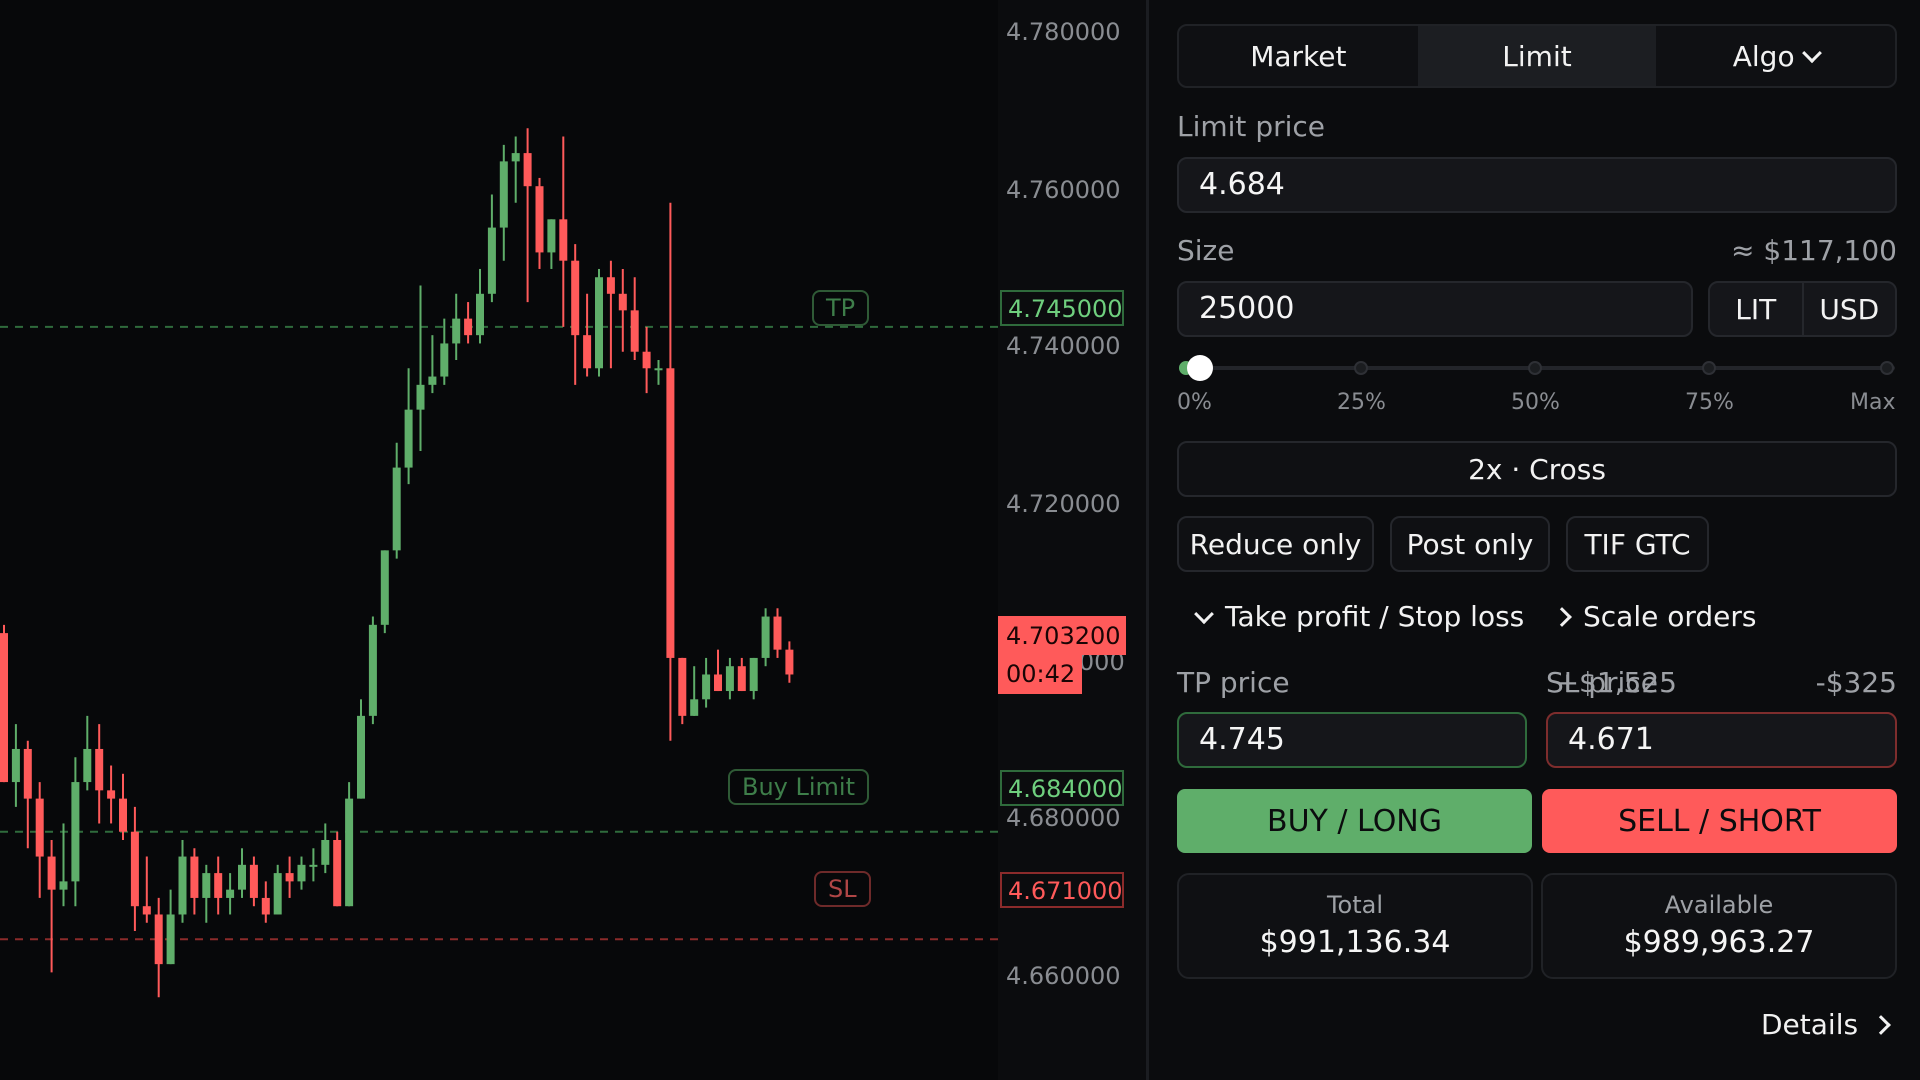 The height and width of the screenshot is (1080, 1920). I want to click on axis-tick-label: 4.680000, so click(1063, 818).